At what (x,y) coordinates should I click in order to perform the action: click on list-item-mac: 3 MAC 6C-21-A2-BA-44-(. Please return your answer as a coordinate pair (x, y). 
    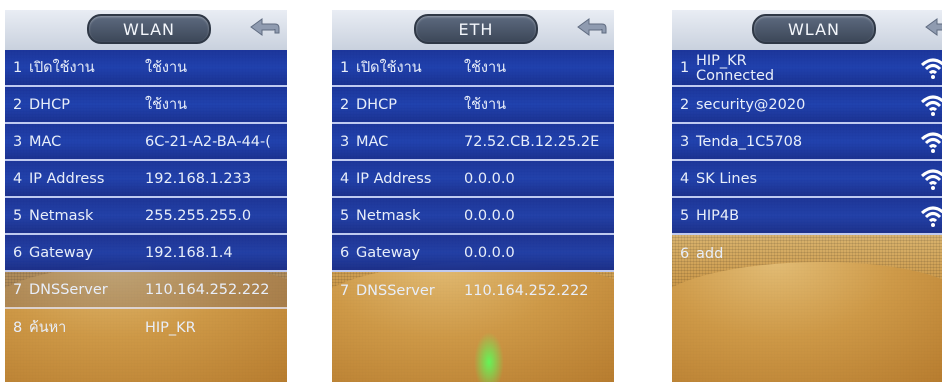
    Looking at the image, I should click on (146, 142).